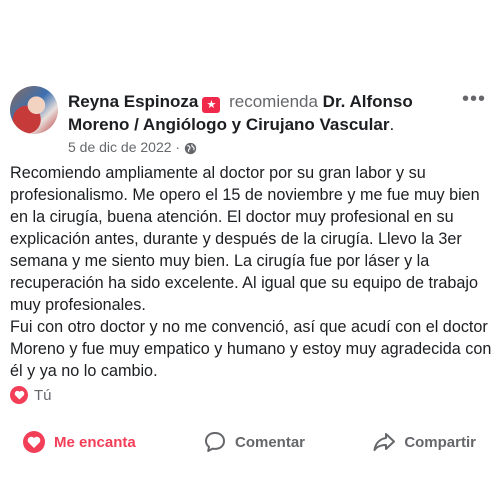 This screenshot has width=500, height=500. I want to click on love-heart-icon, so click(34, 442).